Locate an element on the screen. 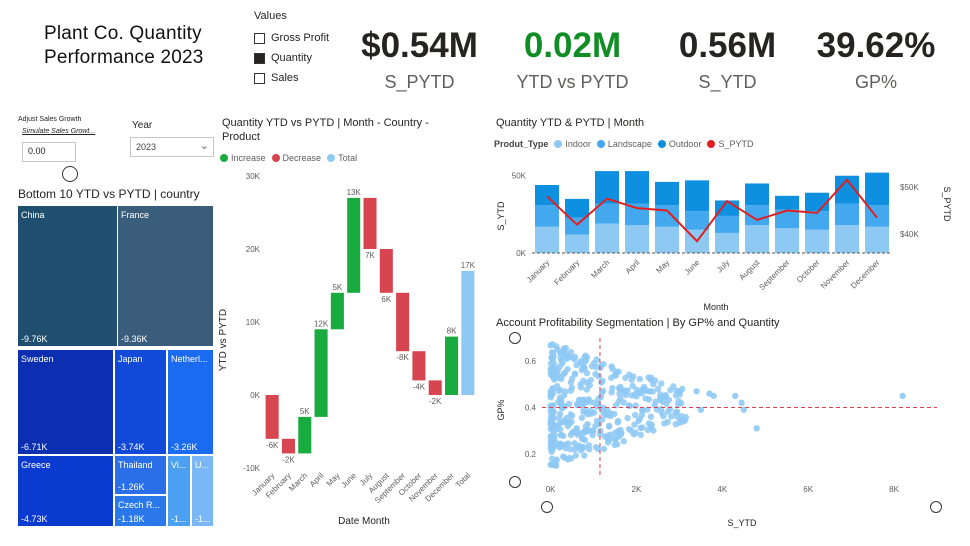 This screenshot has width=970, height=546. treemap-tile: Netherl... -3.26K is located at coordinates (190, 402).